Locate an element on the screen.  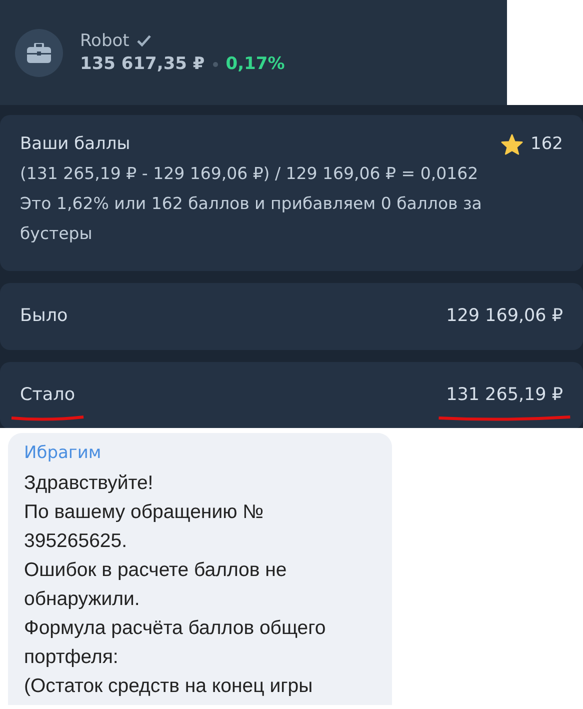
portfolio-change: 0,17% is located at coordinates (255, 64).